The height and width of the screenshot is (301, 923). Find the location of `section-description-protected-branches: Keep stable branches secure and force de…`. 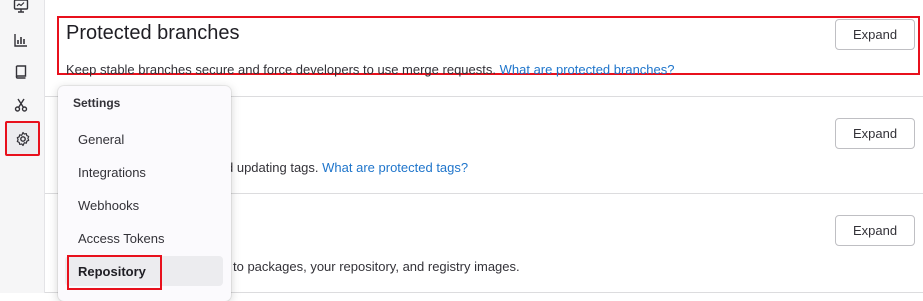

section-description-protected-branches: Keep stable branches secure and force de… is located at coordinates (370, 69).